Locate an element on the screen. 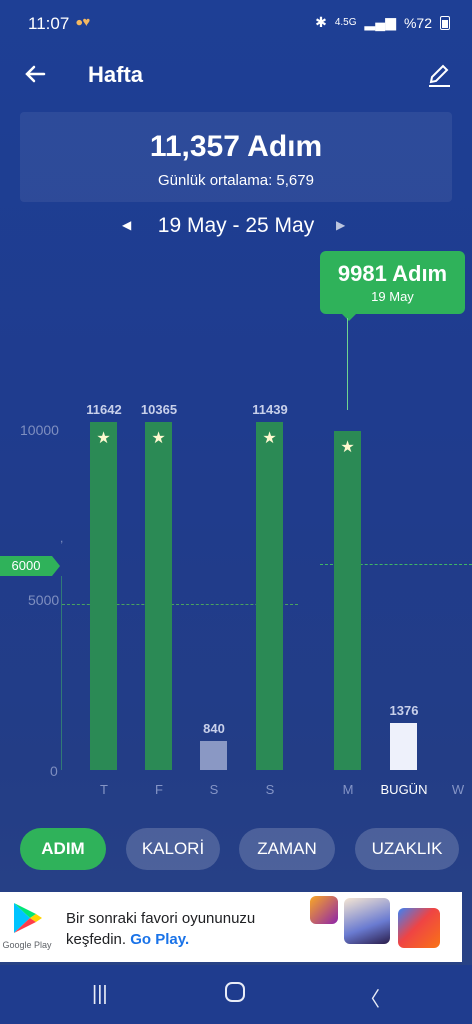 The image size is (472, 1024). week-navigation: ◀ 19 May - 25 May ▶ is located at coordinates (236, 228).